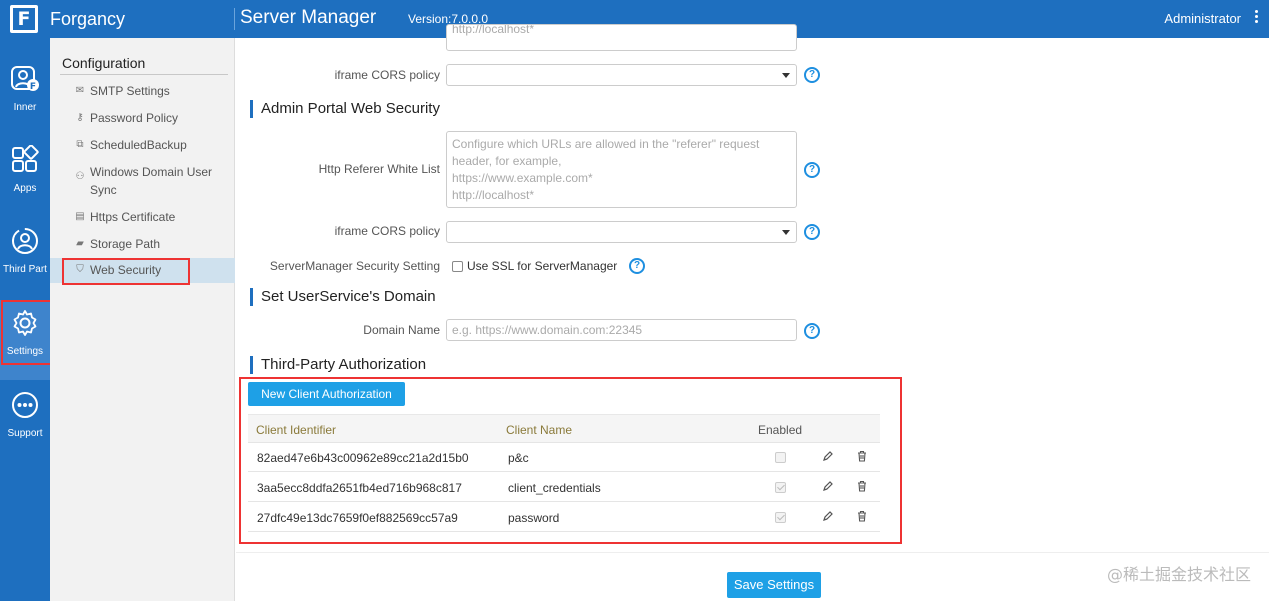 The width and height of the screenshot is (1269, 601). What do you see at coordinates (25, 351) in the screenshot?
I see `rail-label: Settings` at bounding box center [25, 351].